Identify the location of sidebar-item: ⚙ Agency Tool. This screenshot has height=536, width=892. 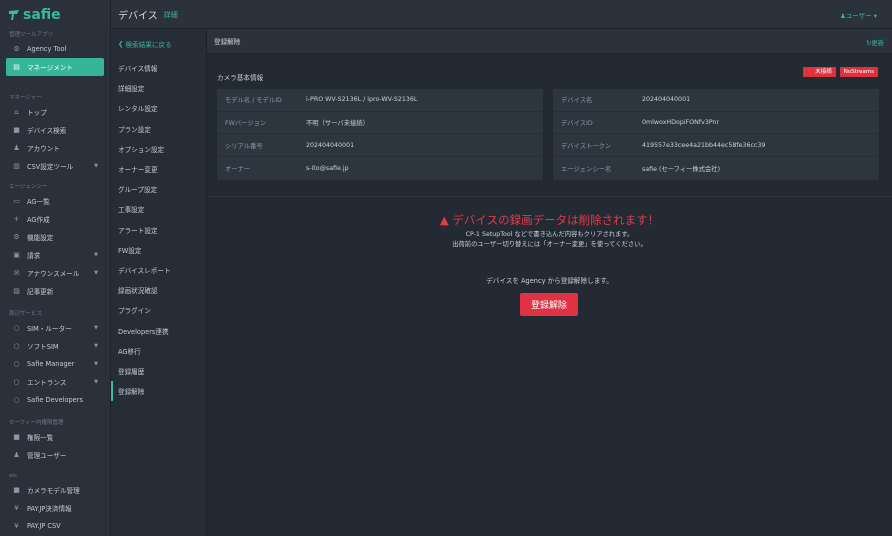
(55, 49).